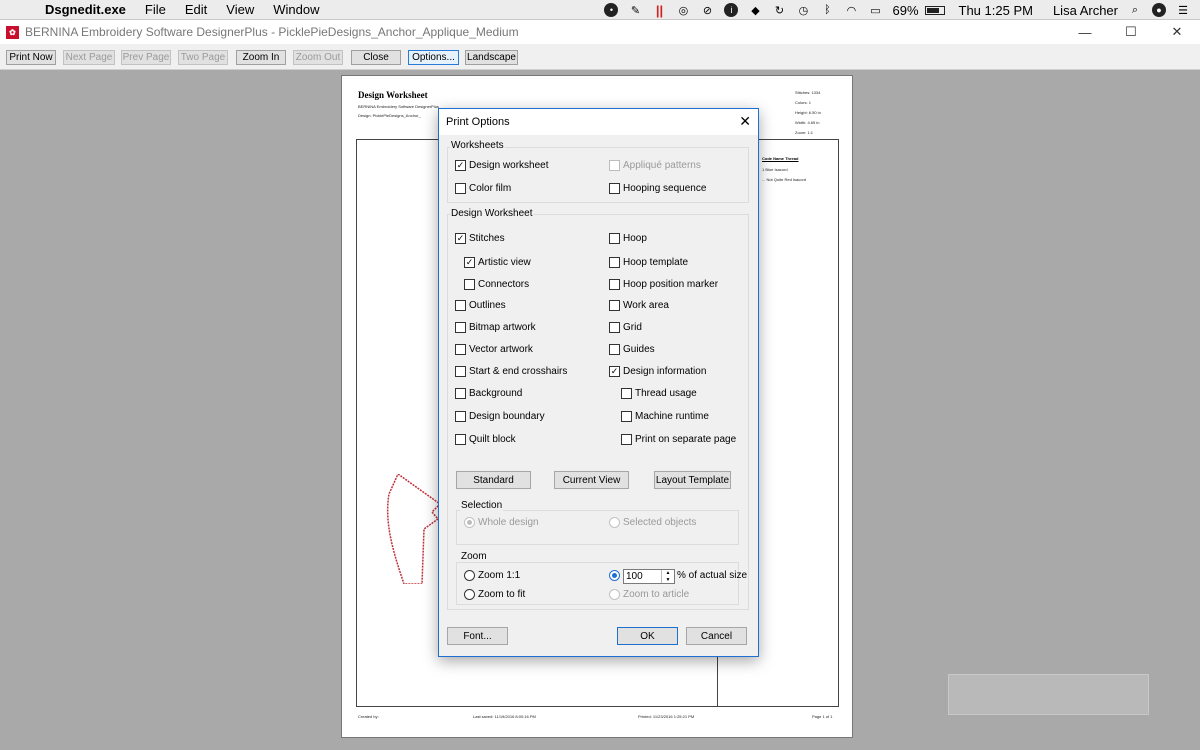  Describe the element at coordinates (1131, 32) in the screenshot. I see `maximize-button: ☐` at that location.